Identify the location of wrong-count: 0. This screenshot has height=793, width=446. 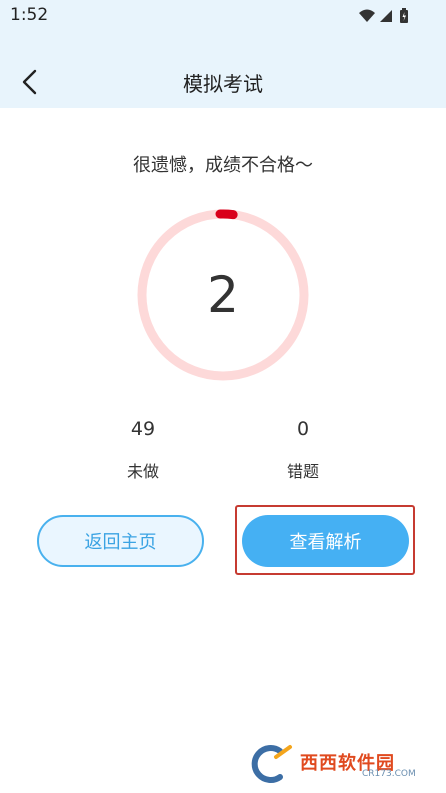
(303, 429).